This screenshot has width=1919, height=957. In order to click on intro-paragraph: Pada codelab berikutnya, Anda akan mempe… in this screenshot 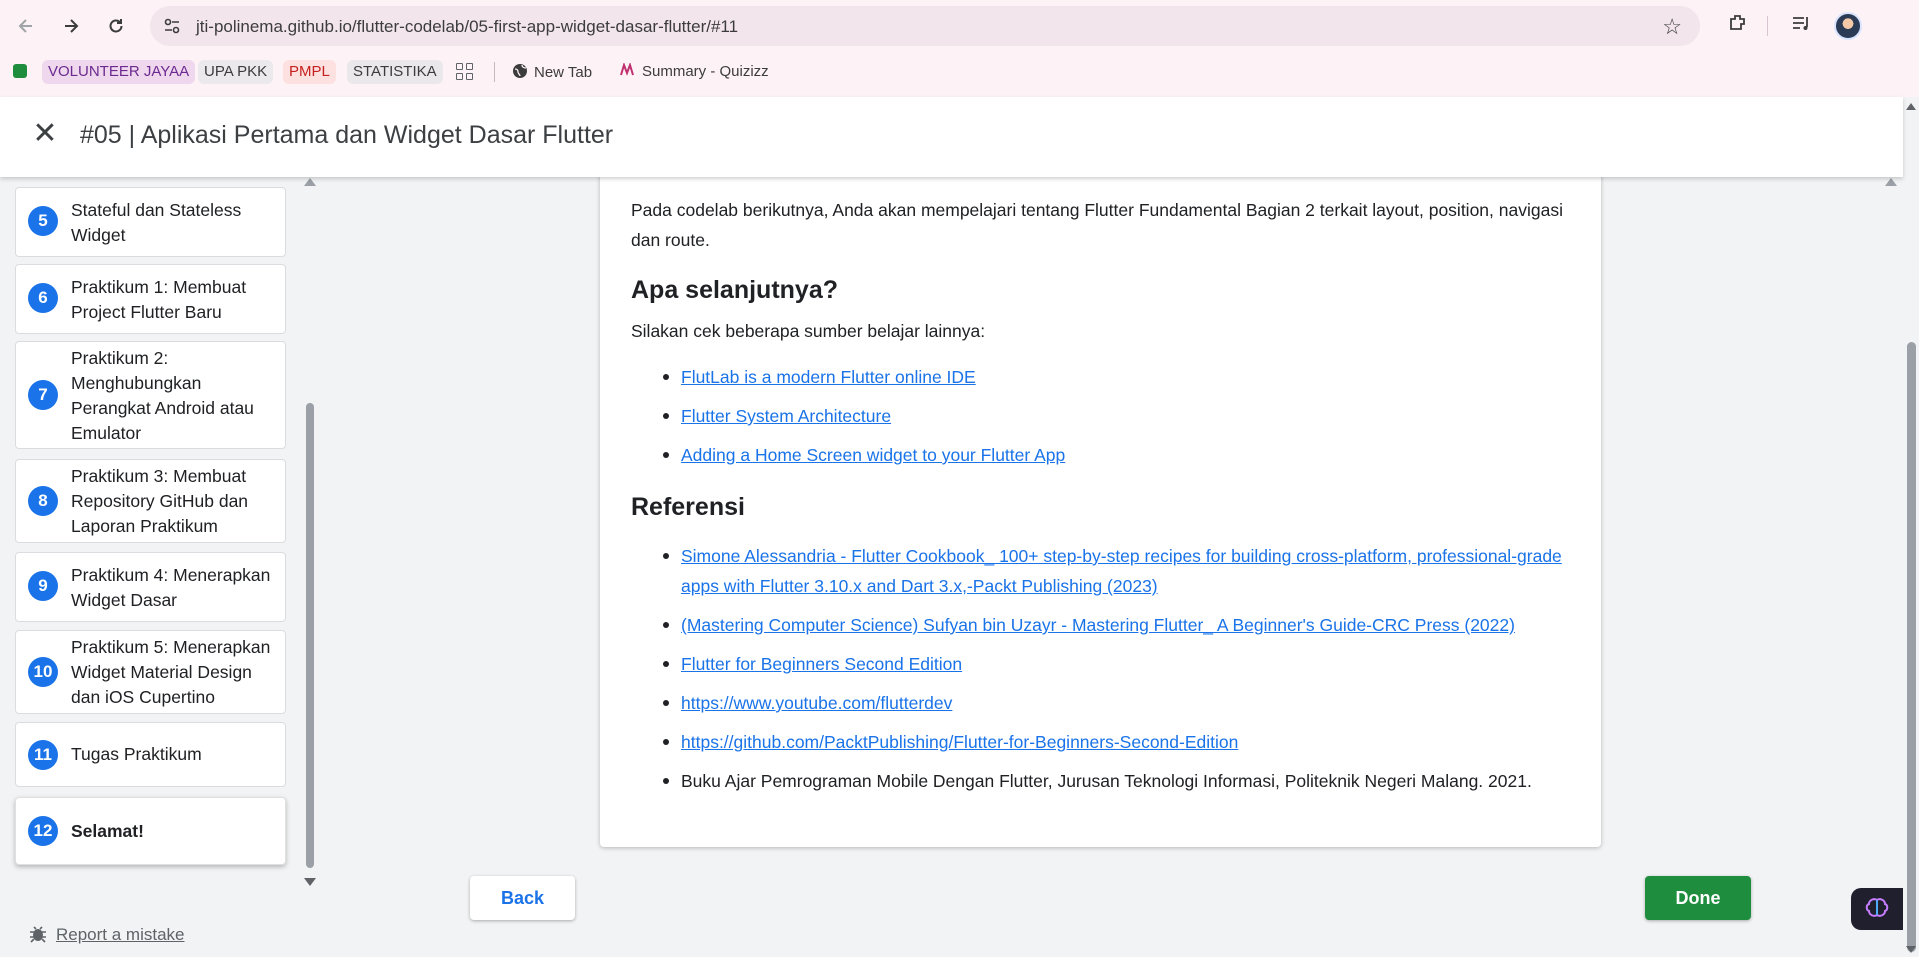, I will do `click(1097, 225)`.